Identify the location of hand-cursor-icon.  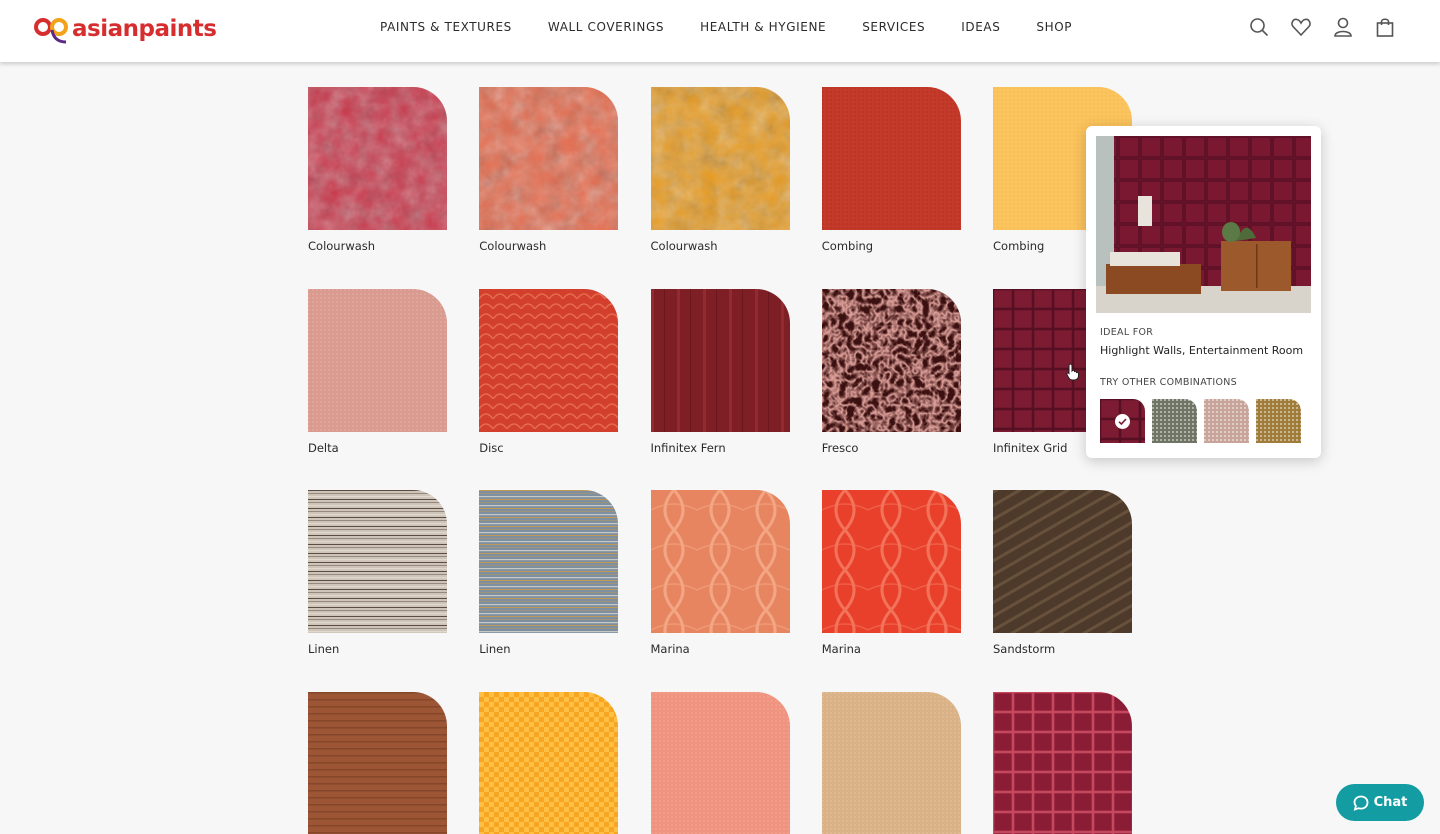
(1073, 374).